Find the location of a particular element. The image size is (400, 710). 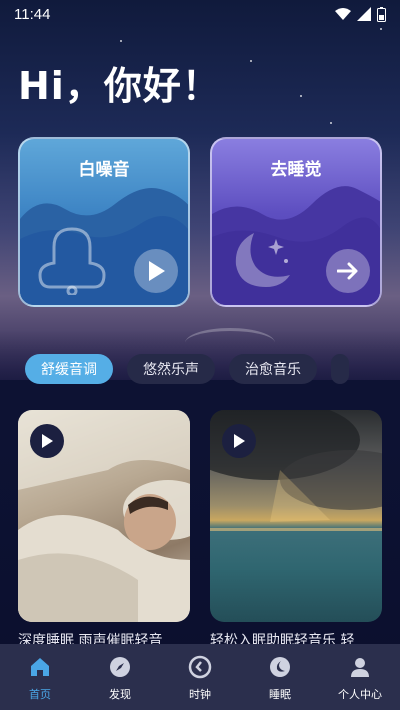

status-time: 11:44 is located at coordinates (32, 14).